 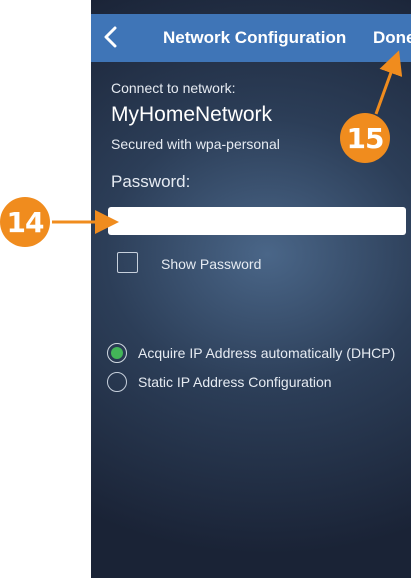 What do you see at coordinates (195, 144) in the screenshot?
I see `security-type-label: Secured with wpa-personal` at bounding box center [195, 144].